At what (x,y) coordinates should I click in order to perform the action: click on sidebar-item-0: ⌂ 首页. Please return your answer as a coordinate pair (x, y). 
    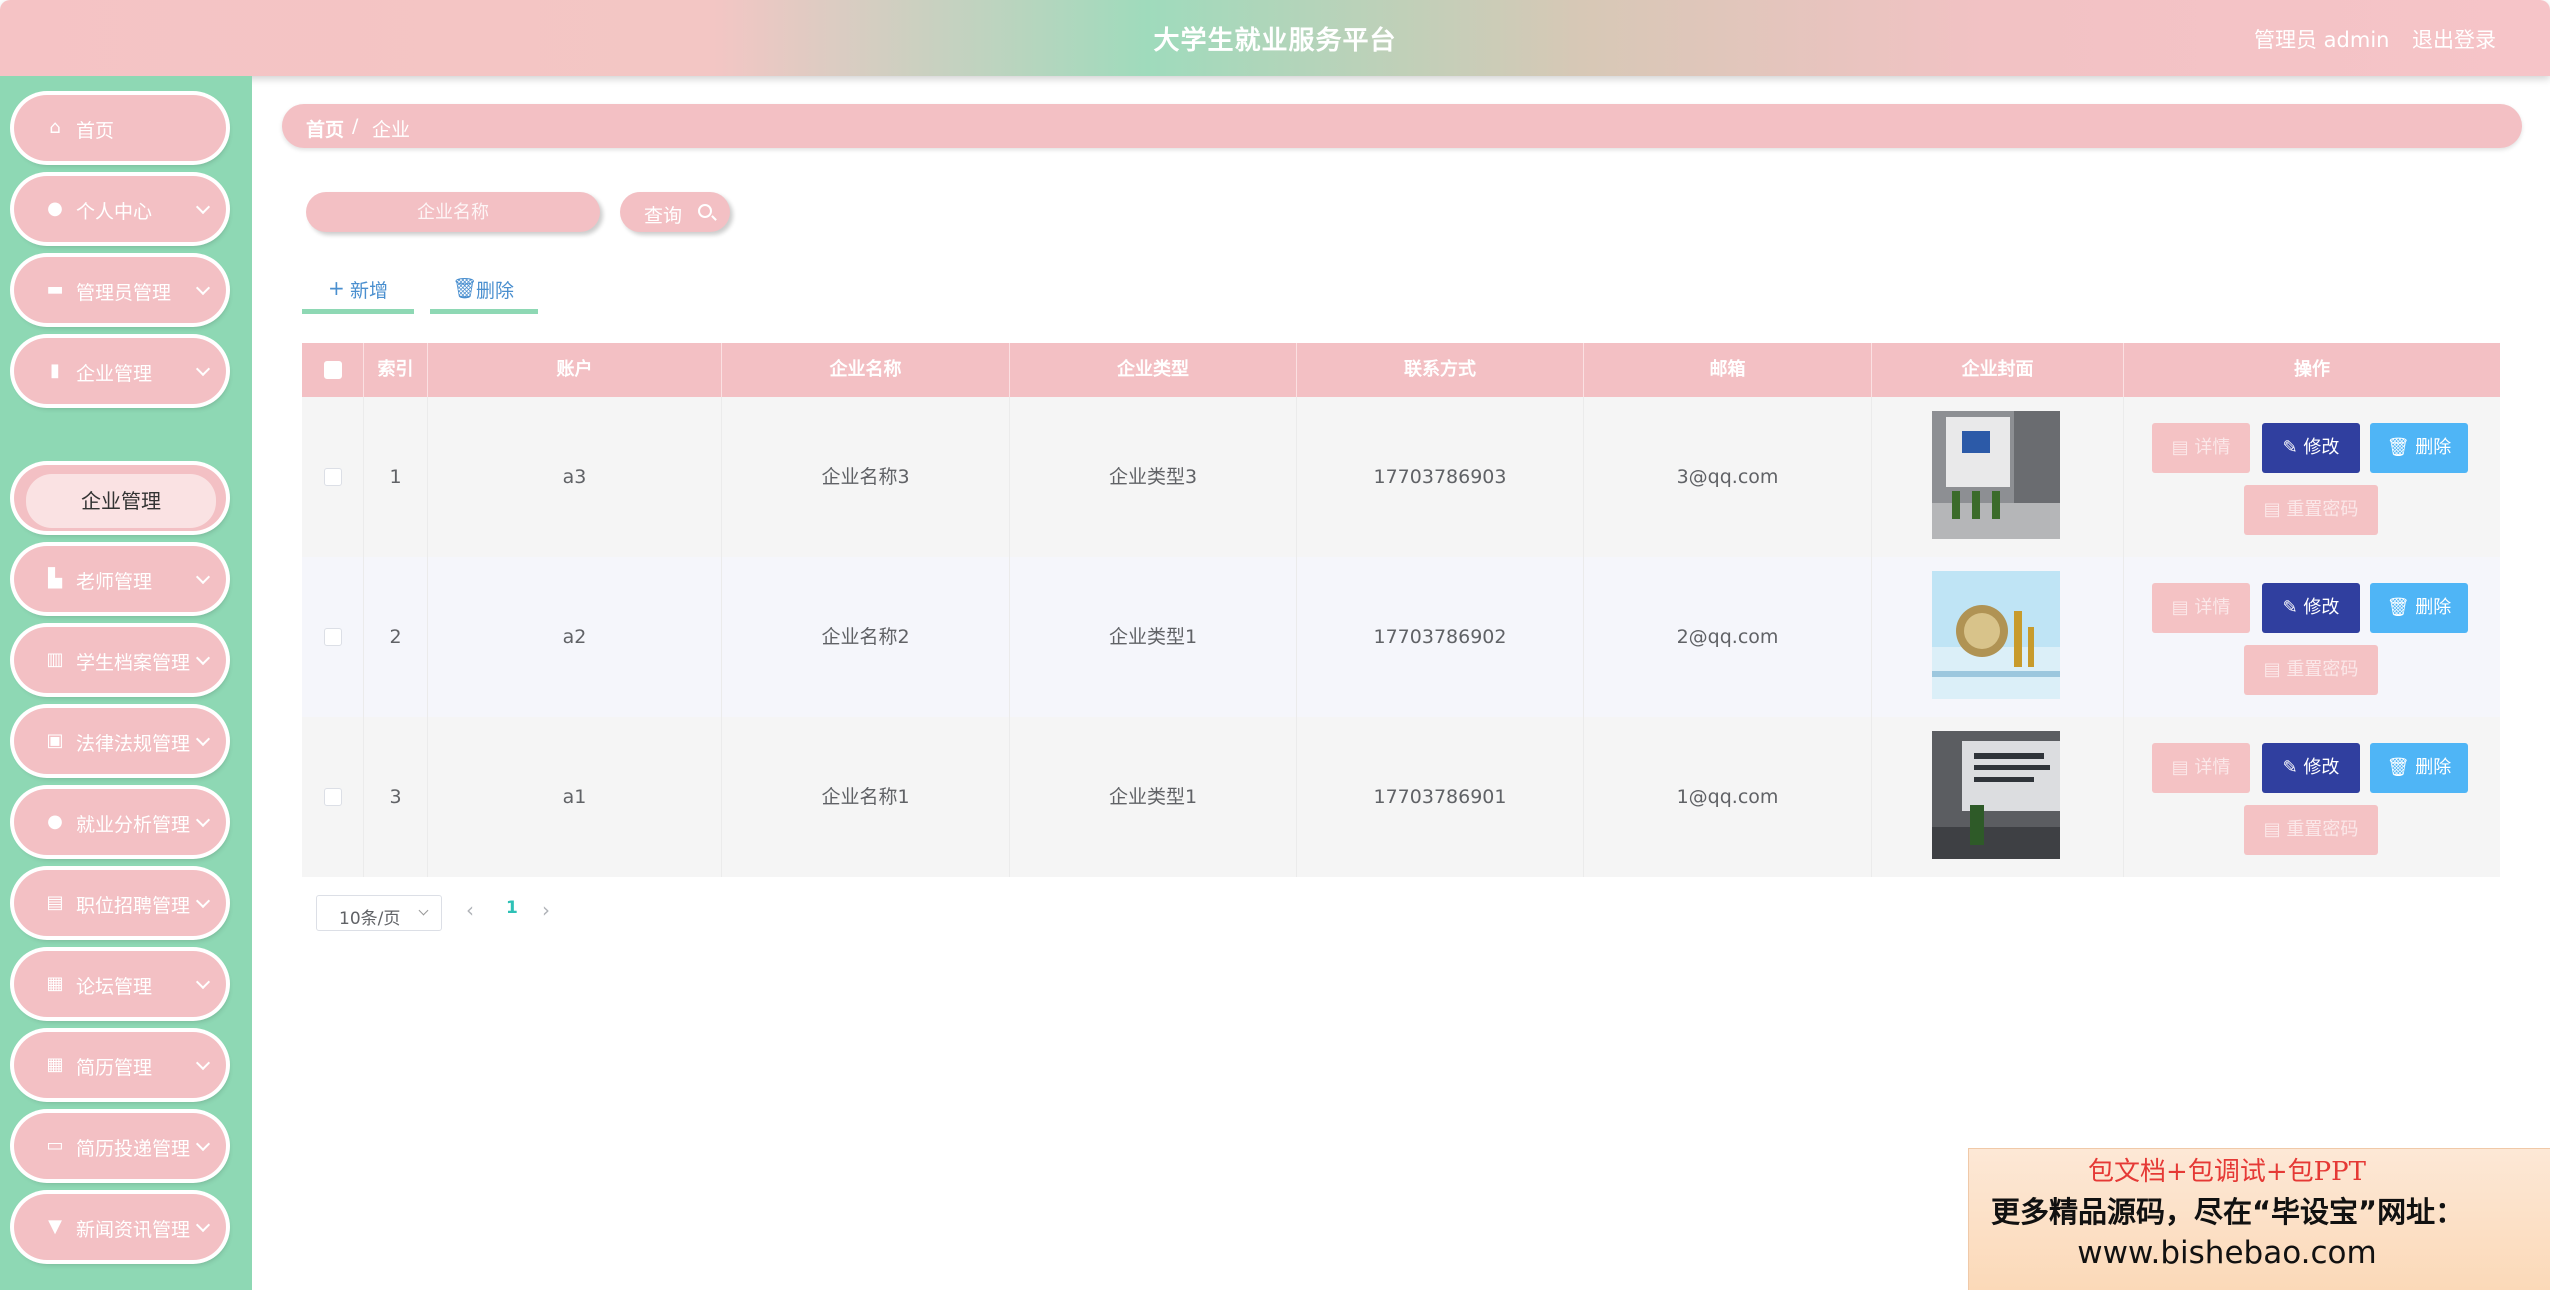
    Looking at the image, I should click on (120, 128).